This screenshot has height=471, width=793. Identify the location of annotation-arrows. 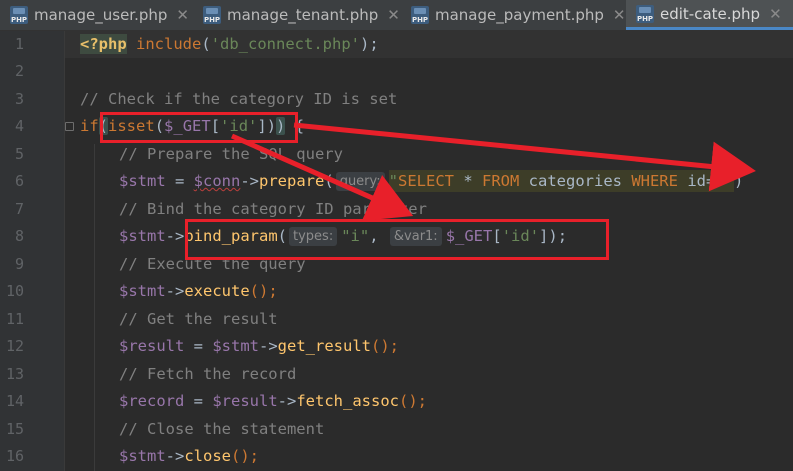
(493, 171).